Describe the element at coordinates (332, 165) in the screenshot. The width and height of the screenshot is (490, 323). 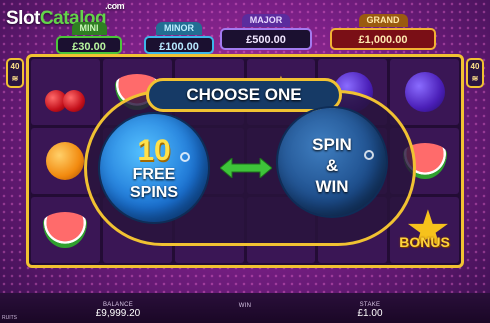
I see `spin-and-win-text: SPIN & WIN` at that location.